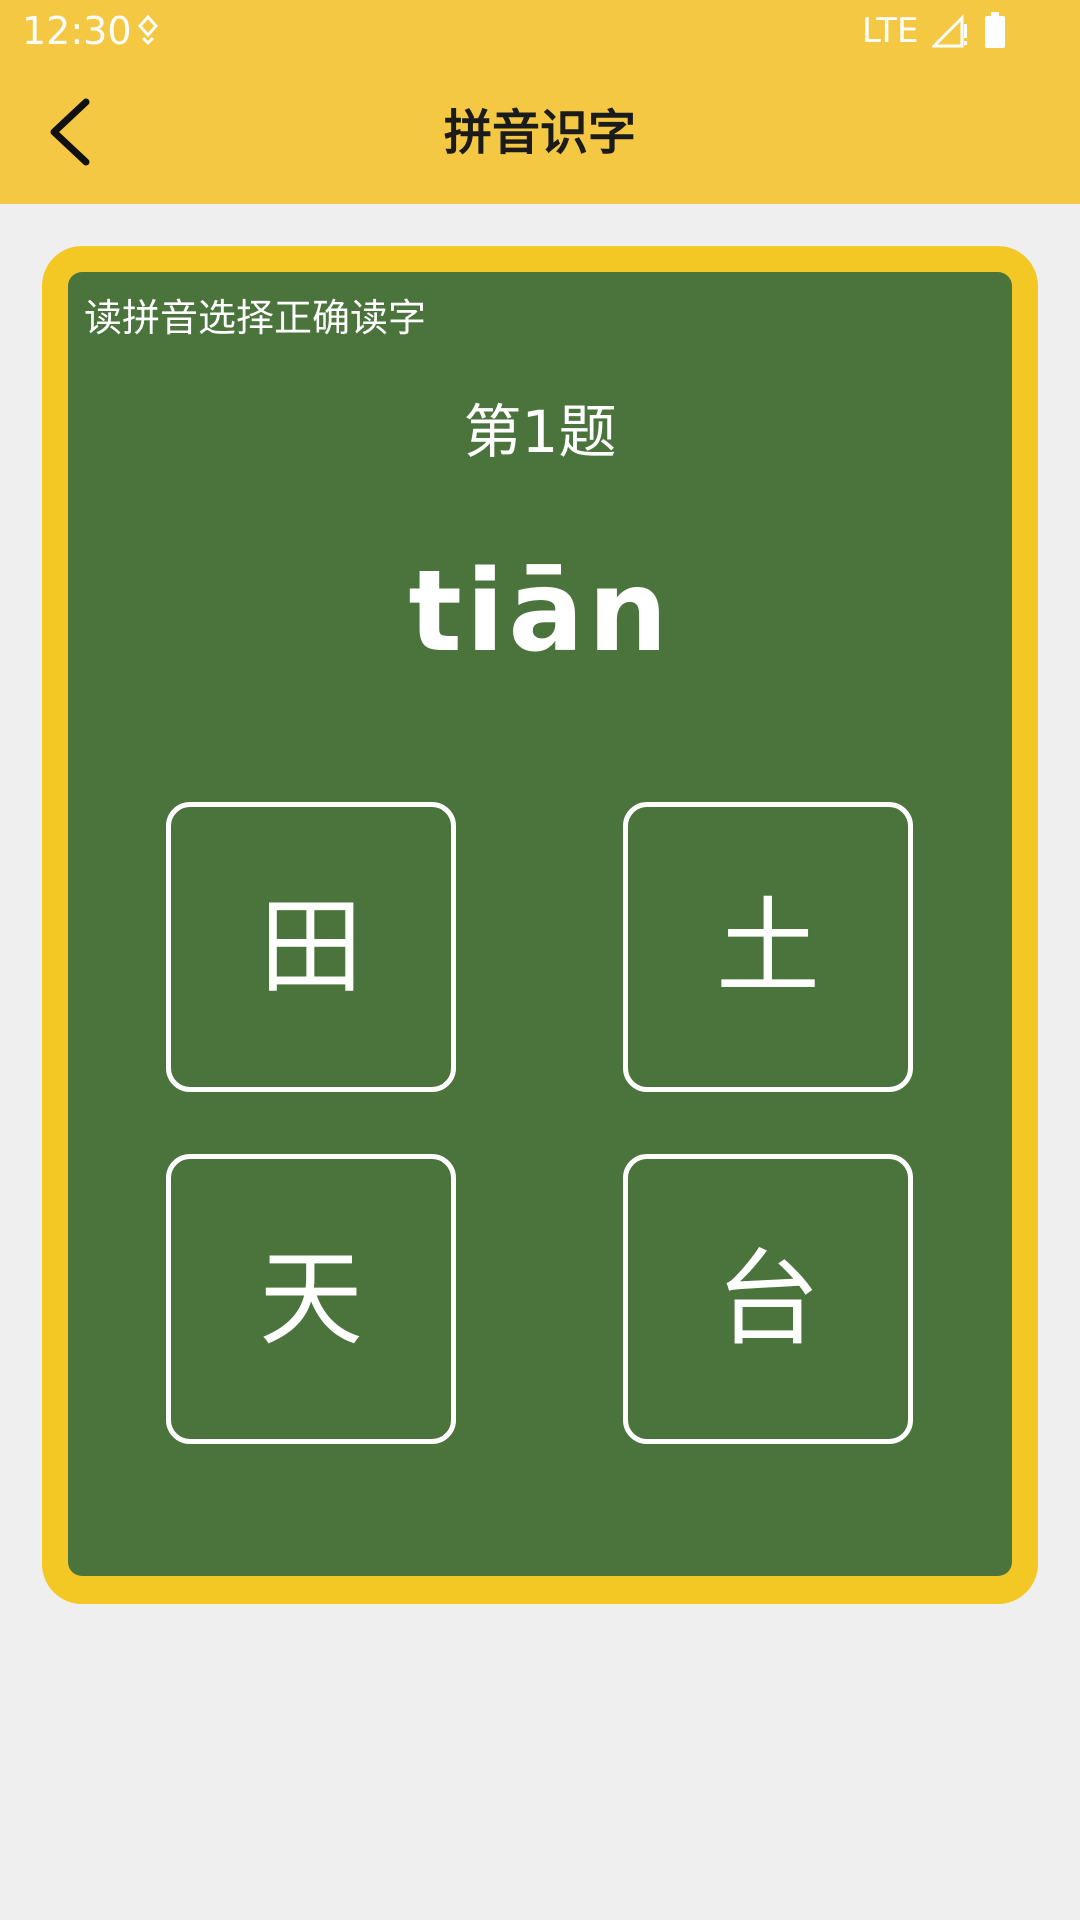 Image resolution: width=1080 pixels, height=1920 pixels. I want to click on instruction-text: 读拼音选择正确读字, so click(255, 318).